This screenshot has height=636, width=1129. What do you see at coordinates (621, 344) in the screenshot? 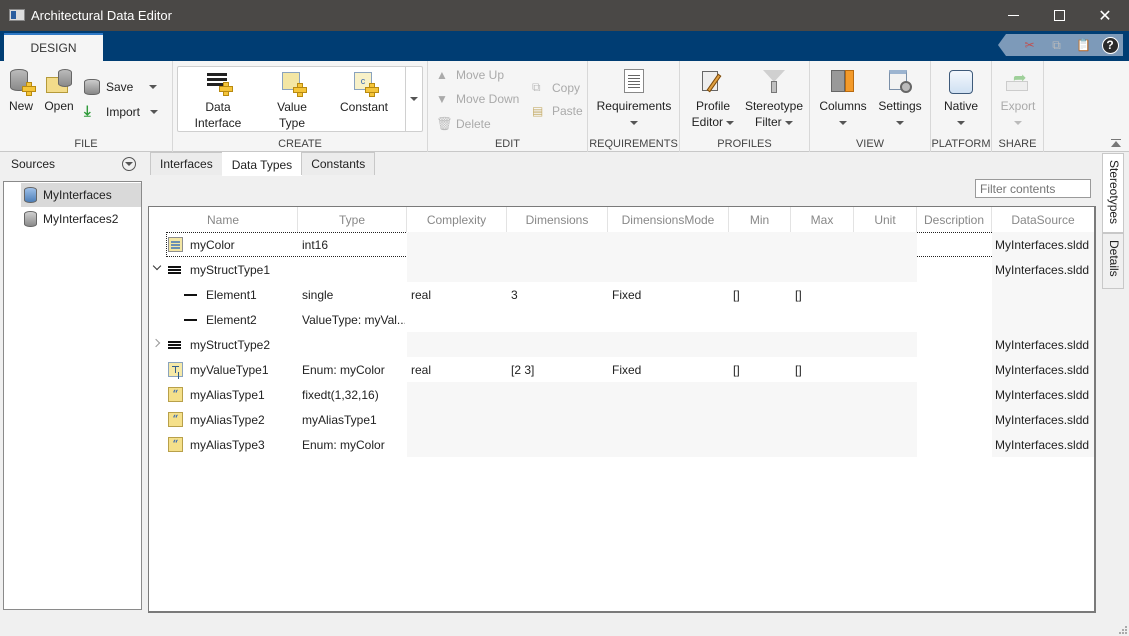
I see `table-row: myStructType2 MyInterfaces.sldd` at bounding box center [621, 344].